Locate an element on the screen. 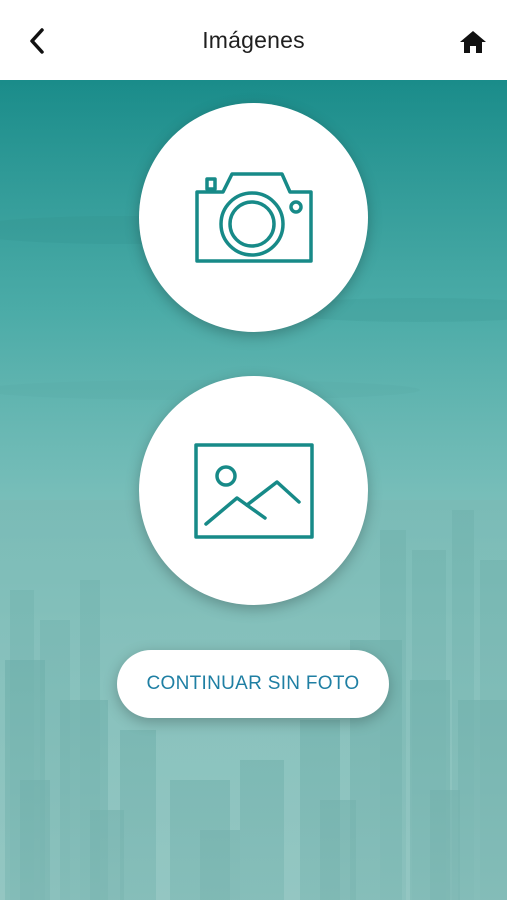 This screenshot has height=900, width=507. back-button is located at coordinates (37, 41).